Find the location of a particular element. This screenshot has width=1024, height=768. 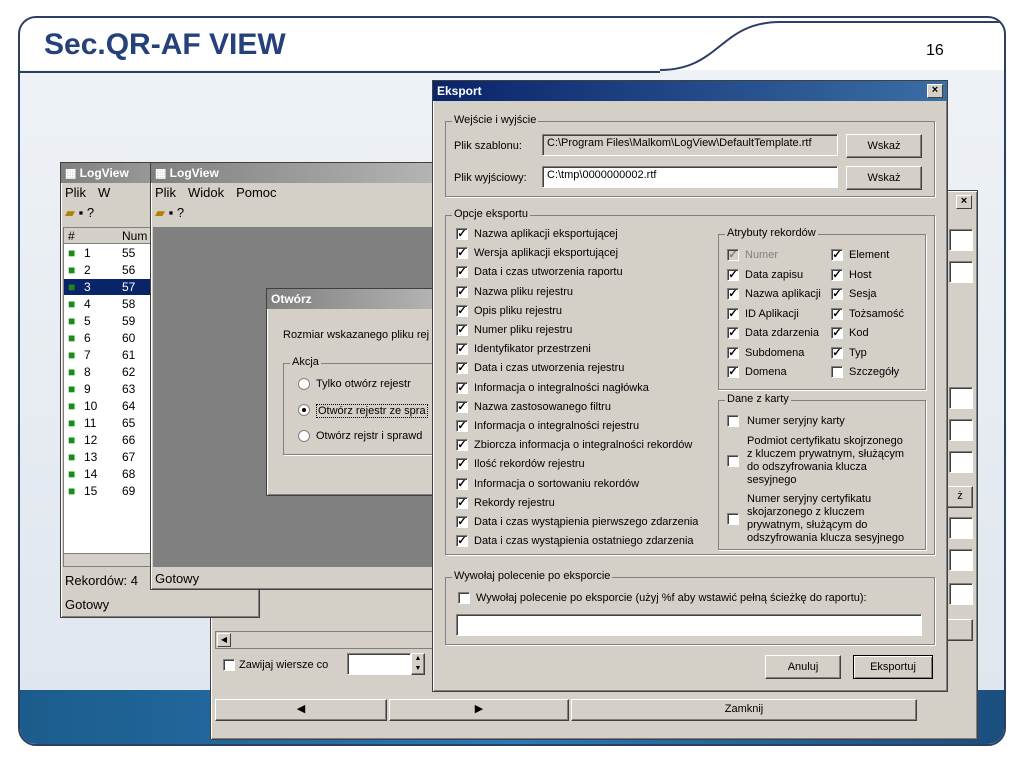

table-row: ■ 11 65 is located at coordinates (108, 423).